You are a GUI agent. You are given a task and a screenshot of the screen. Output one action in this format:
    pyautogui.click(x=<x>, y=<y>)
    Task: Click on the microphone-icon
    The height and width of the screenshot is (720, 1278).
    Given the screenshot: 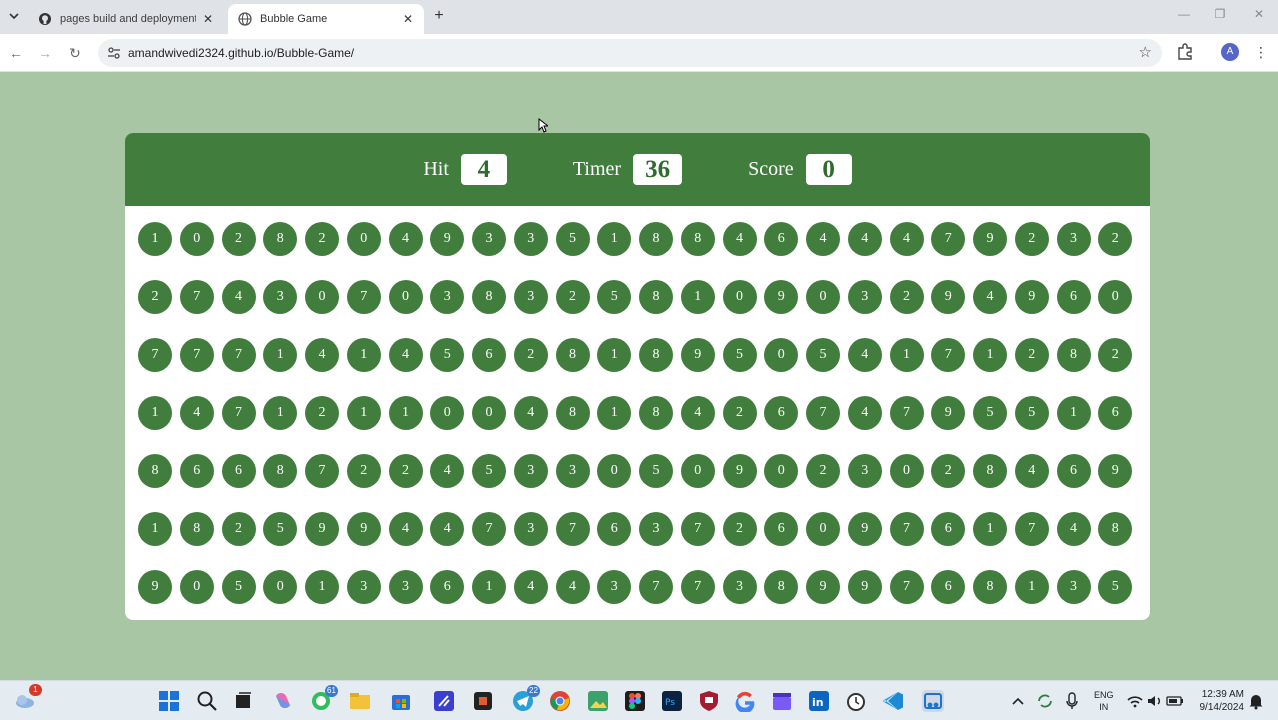 What is the action you would take?
    pyautogui.click(x=1072, y=701)
    